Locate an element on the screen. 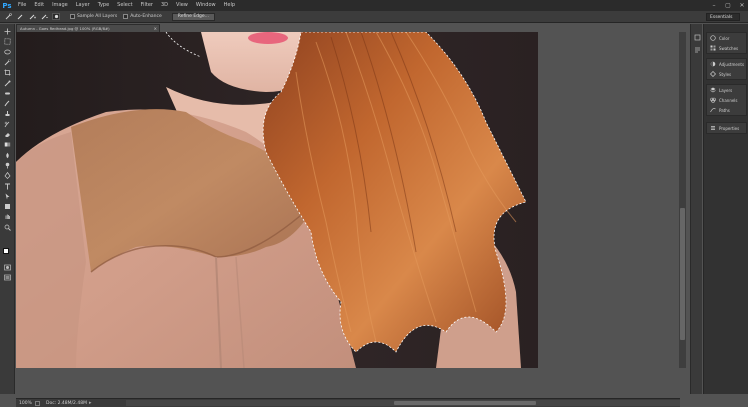  menu-layer: Layer is located at coordinates (83, 5).